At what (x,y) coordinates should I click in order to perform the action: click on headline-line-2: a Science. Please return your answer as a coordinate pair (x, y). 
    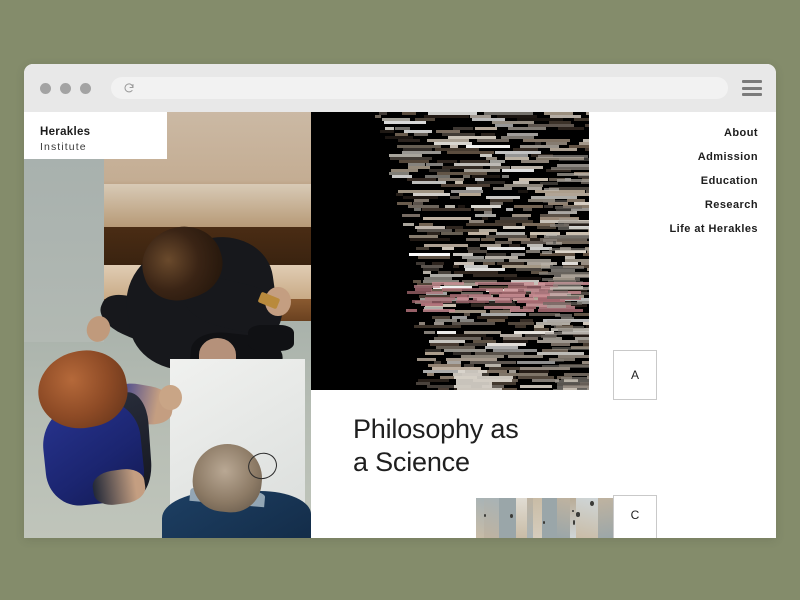
    Looking at the image, I should click on (411, 461).